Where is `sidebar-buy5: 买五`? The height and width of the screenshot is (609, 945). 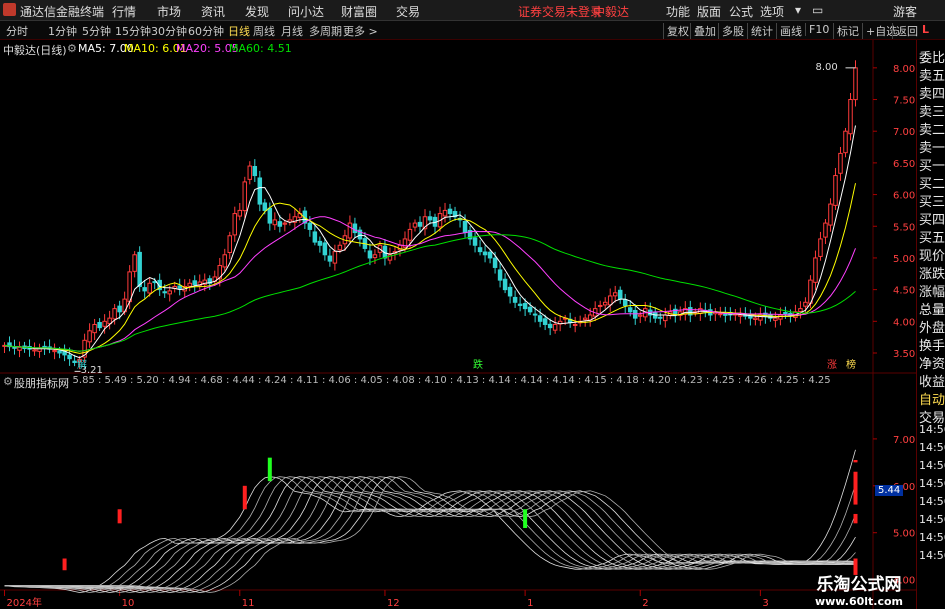
sidebar-buy5: 买五 is located at coordinates (932, 236).